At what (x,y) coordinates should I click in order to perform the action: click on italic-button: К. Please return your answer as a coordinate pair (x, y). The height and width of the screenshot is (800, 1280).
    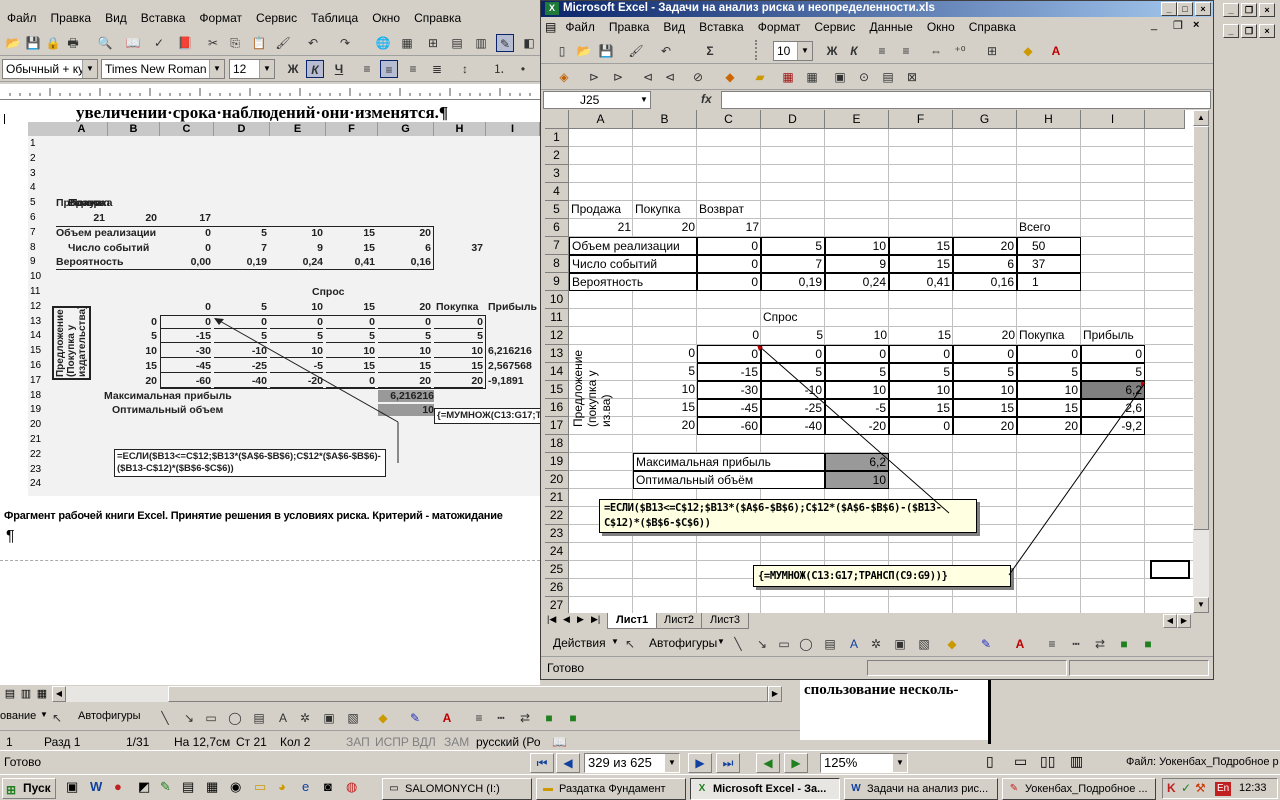
    Looking at the image, I should click on (315, 69).